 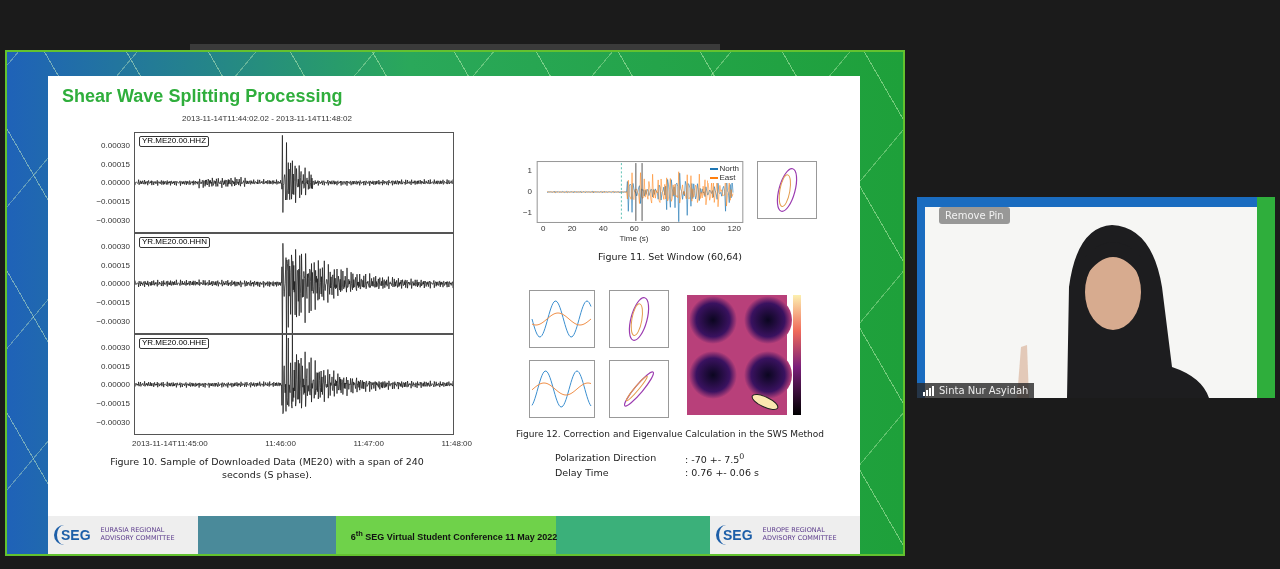 What do you see at coordinates (203, 96) in the screenshot?
I see `slide-title: Shear Wave Splitting Processing` at bounding box center [203, 96].